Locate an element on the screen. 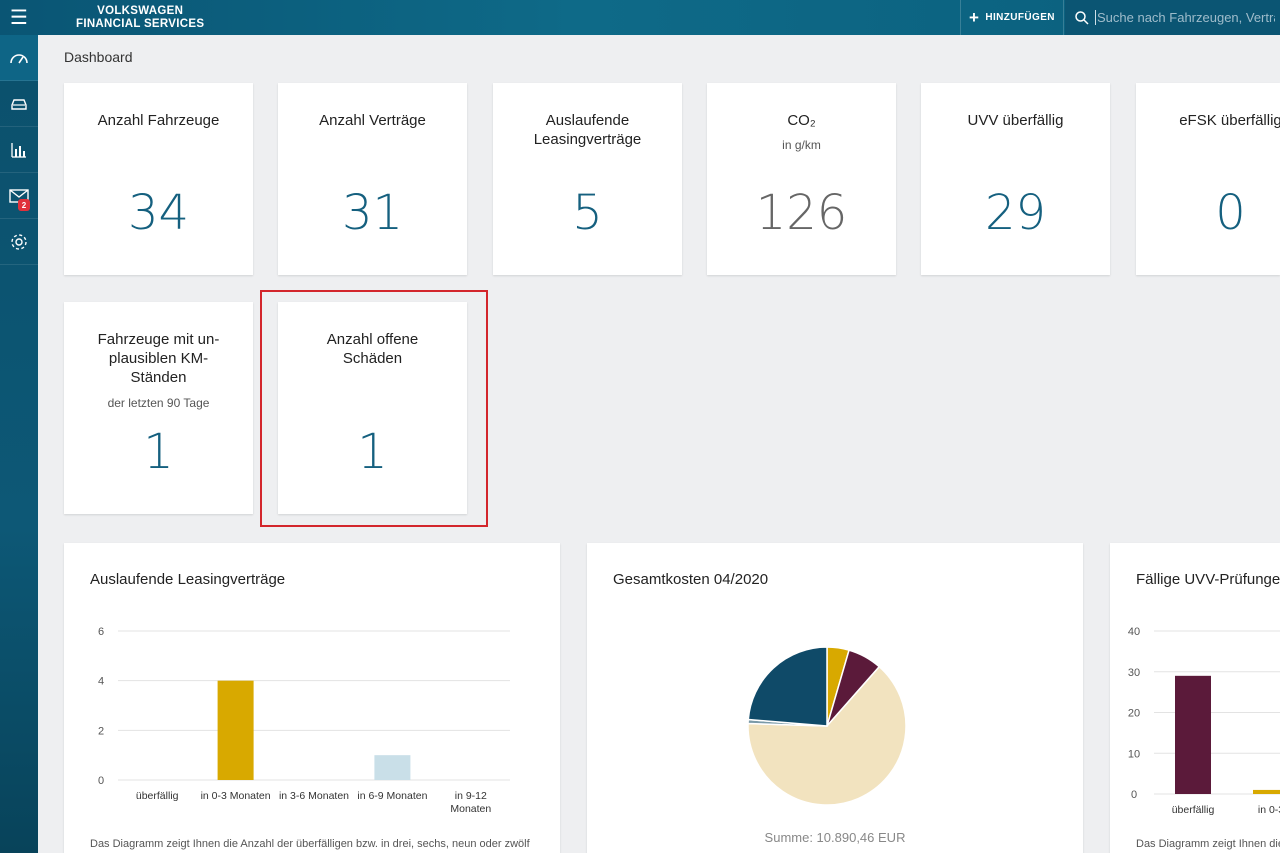 The width and height of the screenshot is (1280, 853). sidebar-item-messages: 2 is located at coordinates (19, 196).